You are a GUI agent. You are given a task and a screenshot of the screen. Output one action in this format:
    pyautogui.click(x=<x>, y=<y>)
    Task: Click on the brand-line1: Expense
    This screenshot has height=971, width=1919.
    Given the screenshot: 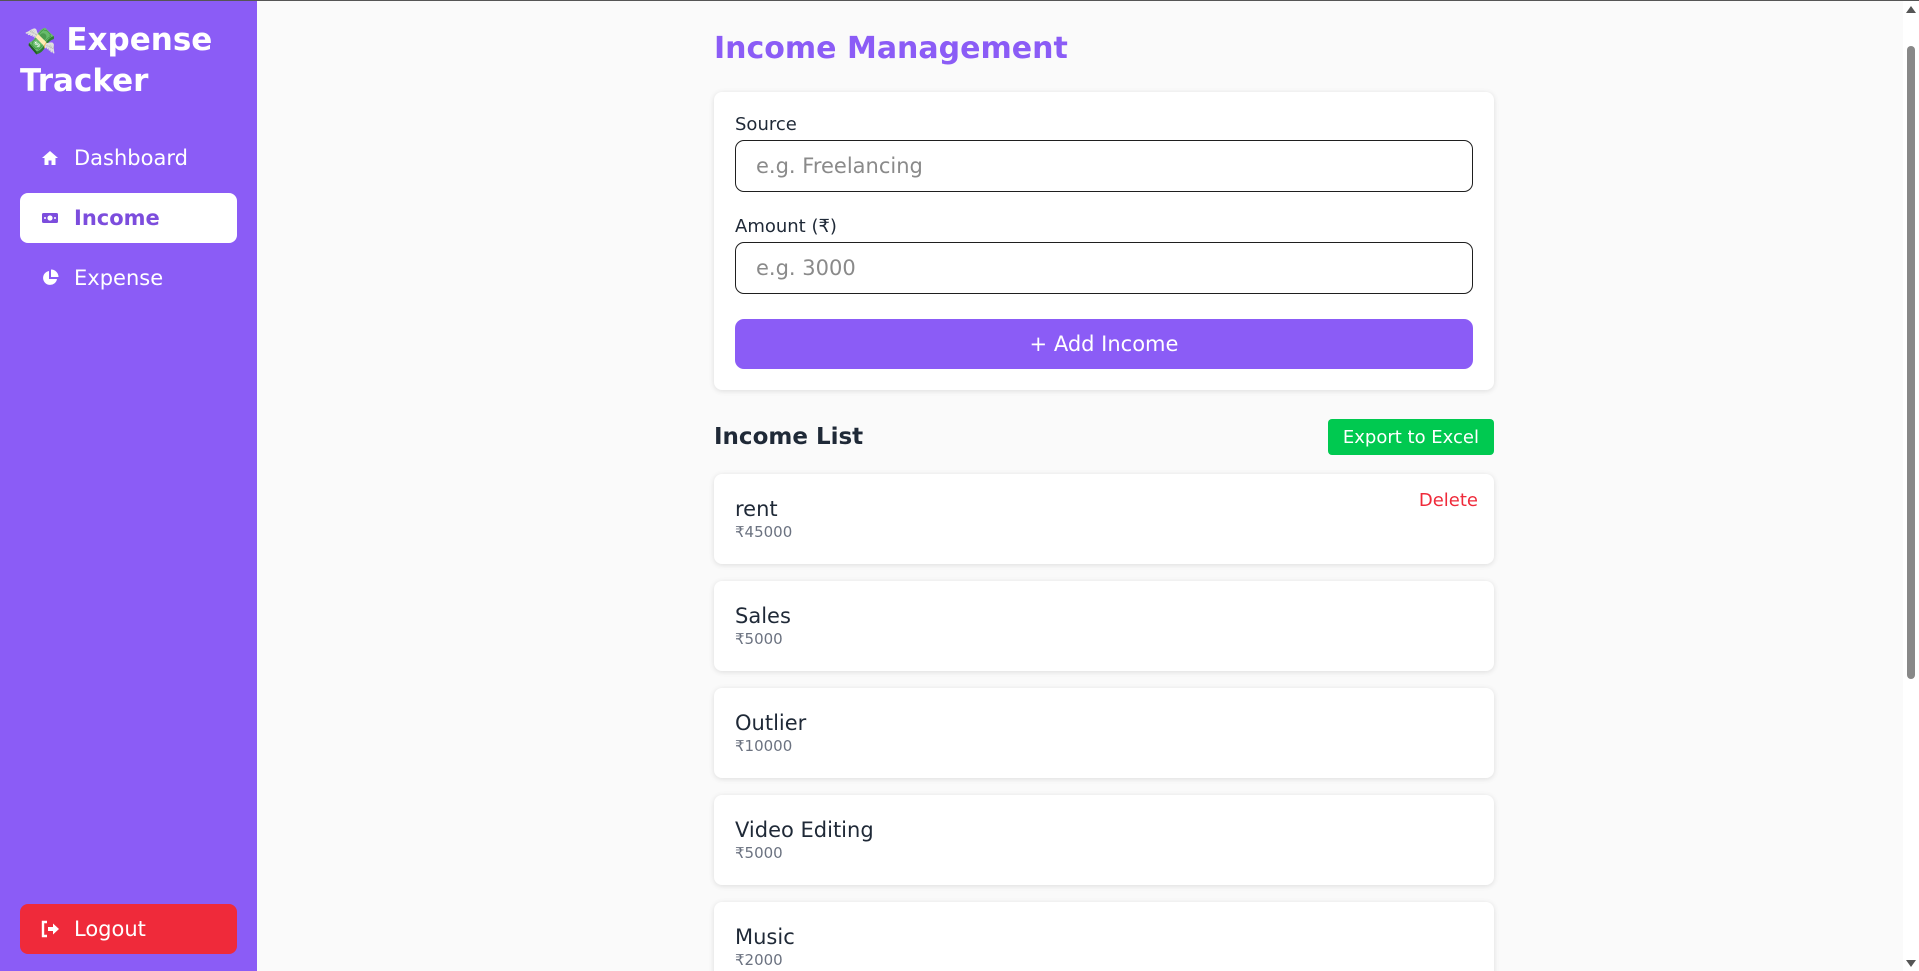 What is the action you would take?
    pyautogui.click(x=139, y=40)
    